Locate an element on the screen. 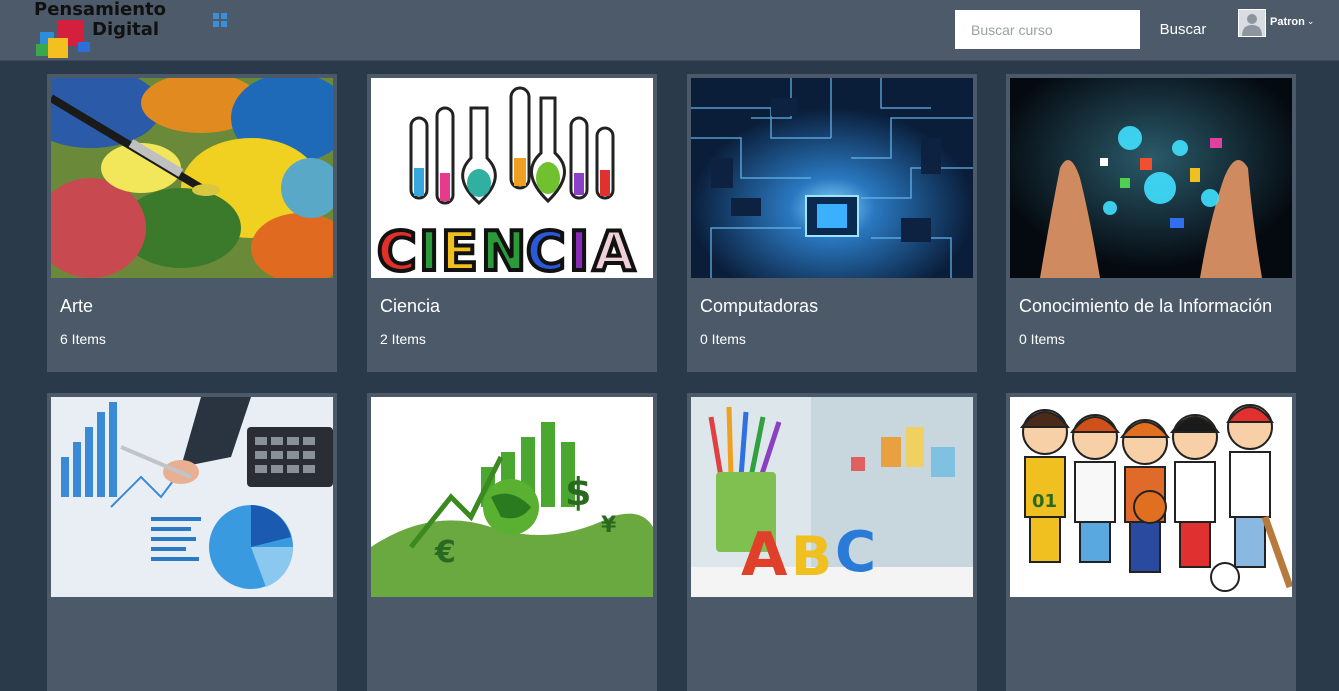 Image resolution: width=1339 pixels, height=691 pixels. svg-text: E is located at coordinates (459, 249).